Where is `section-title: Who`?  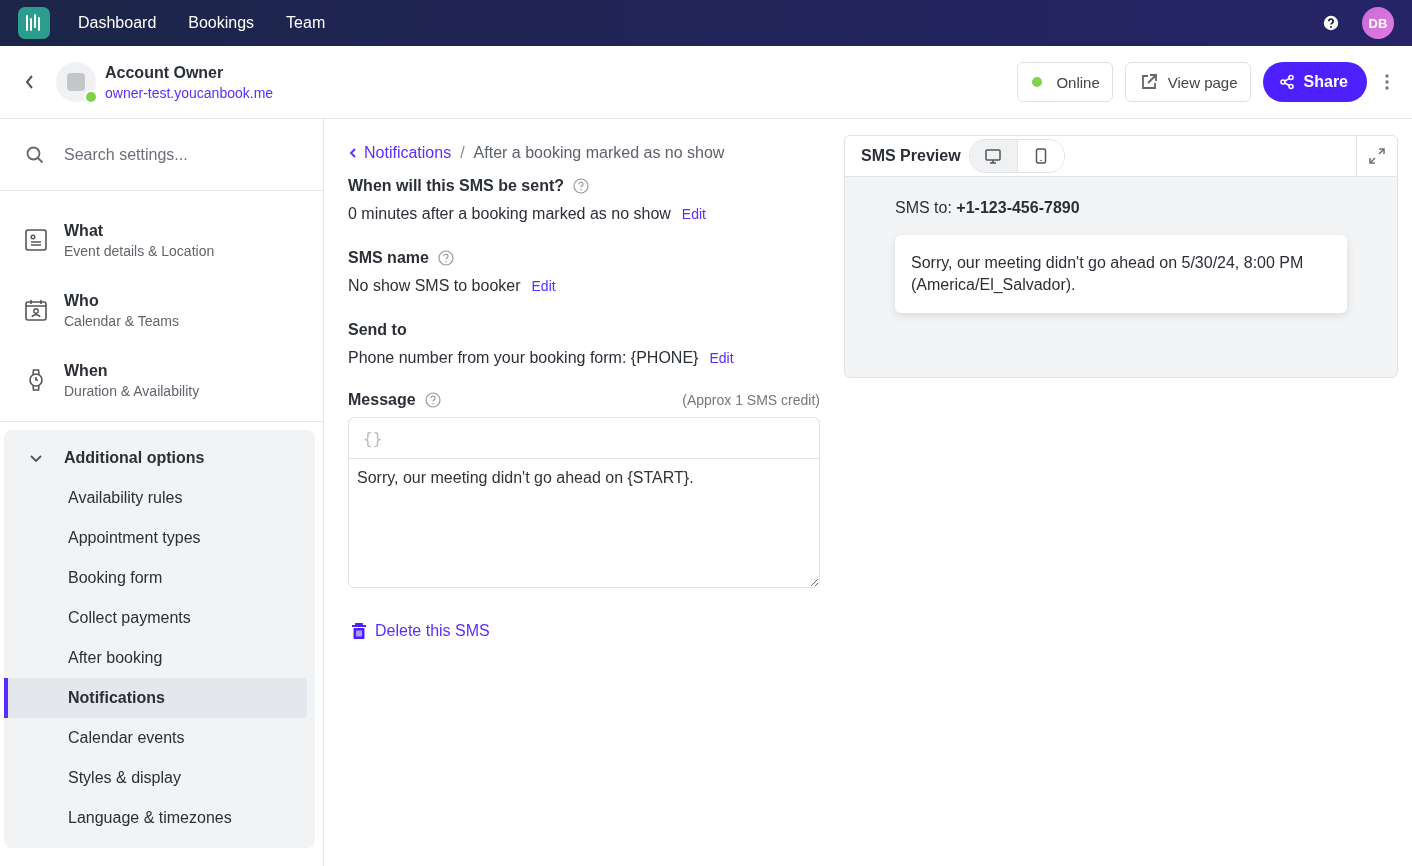 section-title: Who is located at coordinates (82, 300).